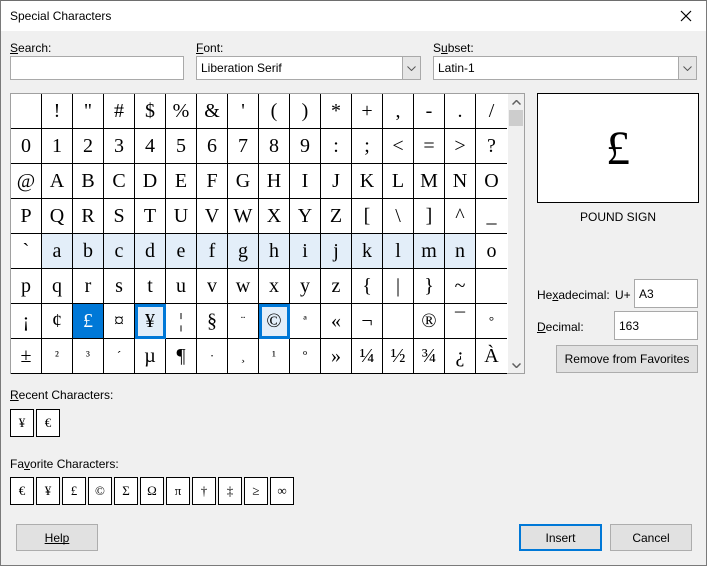 This screenshot has height=566, width=707. What do you see at coordinates (429, 356) in the screenshot?
I see `char-cell: ¾` at bounding box center [429, 356].